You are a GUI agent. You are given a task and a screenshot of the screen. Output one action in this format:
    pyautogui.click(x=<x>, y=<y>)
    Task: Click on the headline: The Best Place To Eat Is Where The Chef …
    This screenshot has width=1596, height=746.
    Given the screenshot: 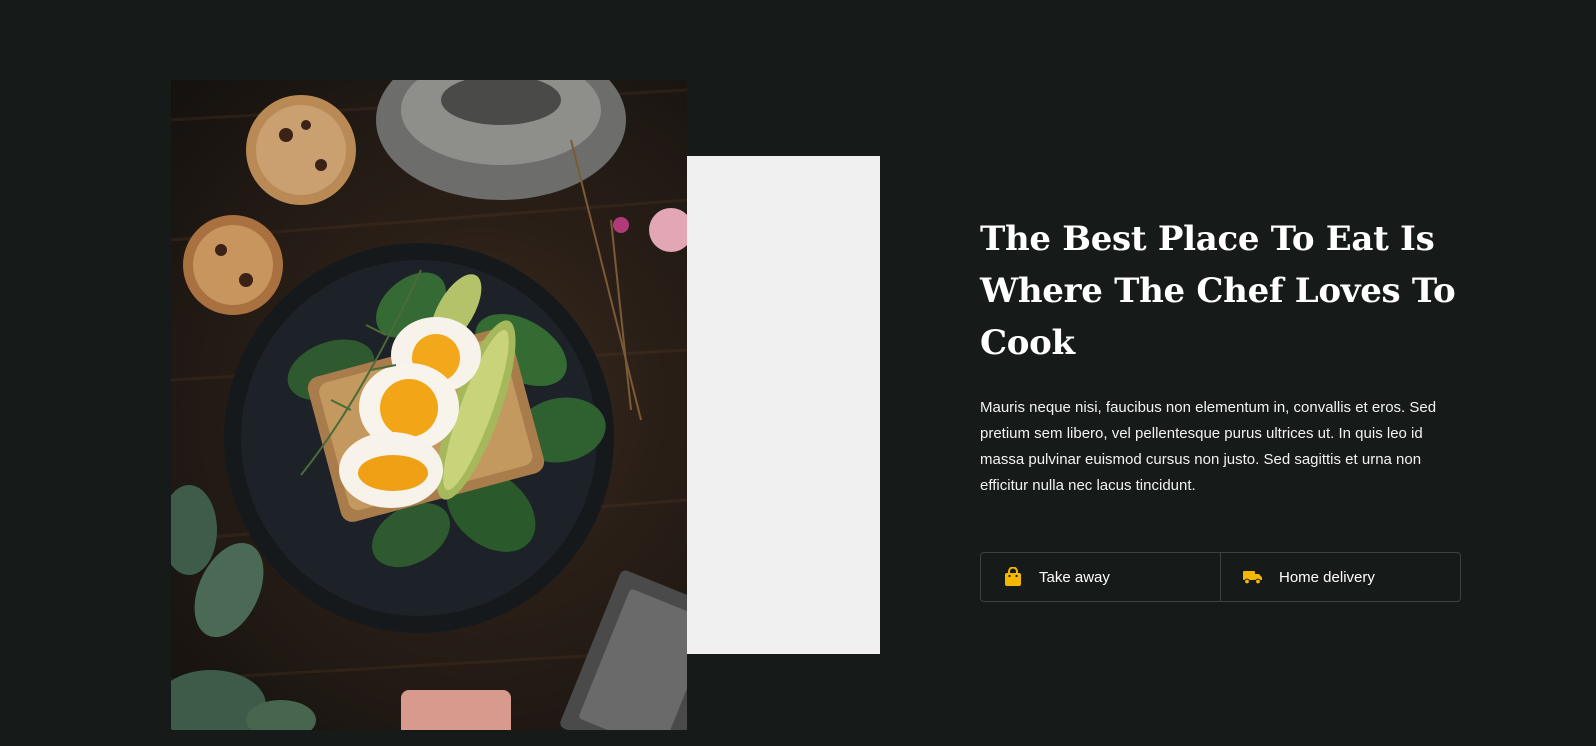 What is the action you would take?
    pyautogui.click(x=1218, y=291)
    